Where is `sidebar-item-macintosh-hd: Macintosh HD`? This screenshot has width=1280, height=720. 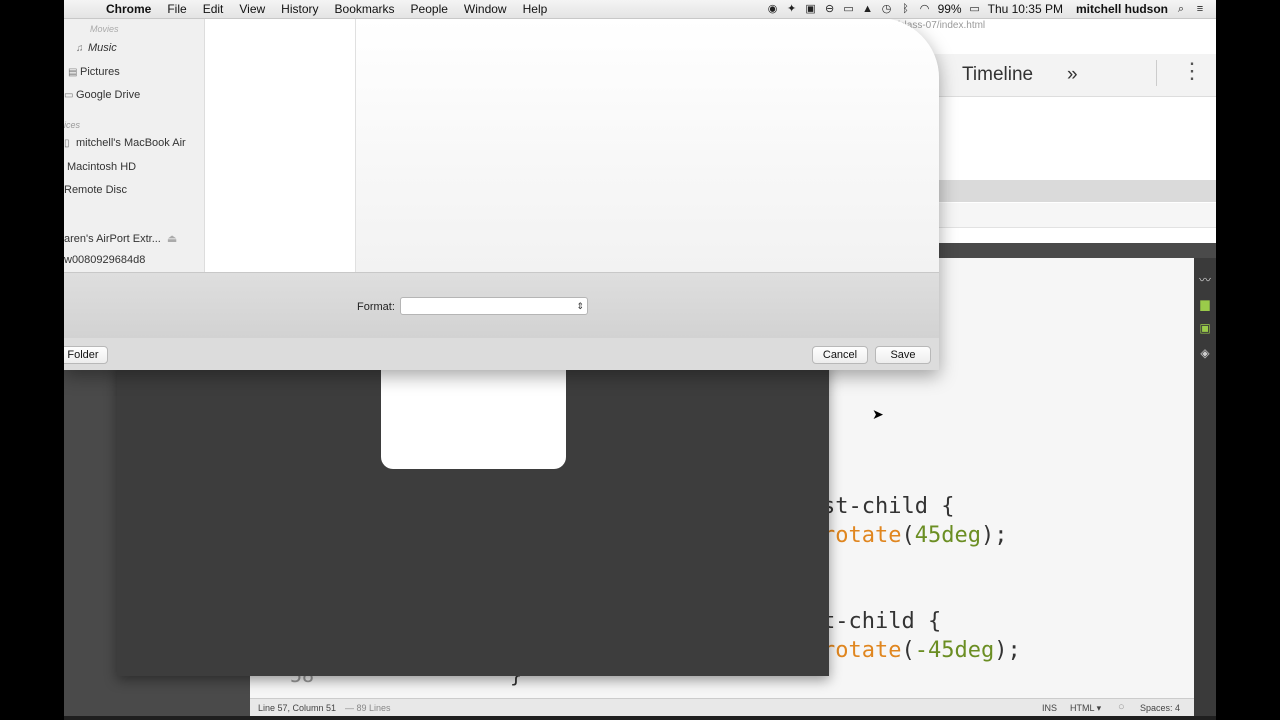 sidebar-item-macintosh-hd: Macintosh HD is located at coordinates (101, 167).